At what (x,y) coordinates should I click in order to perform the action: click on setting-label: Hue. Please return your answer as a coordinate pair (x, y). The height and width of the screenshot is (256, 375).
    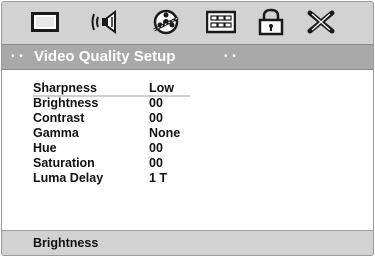
    Looking at the image, I should click on (45, 148).